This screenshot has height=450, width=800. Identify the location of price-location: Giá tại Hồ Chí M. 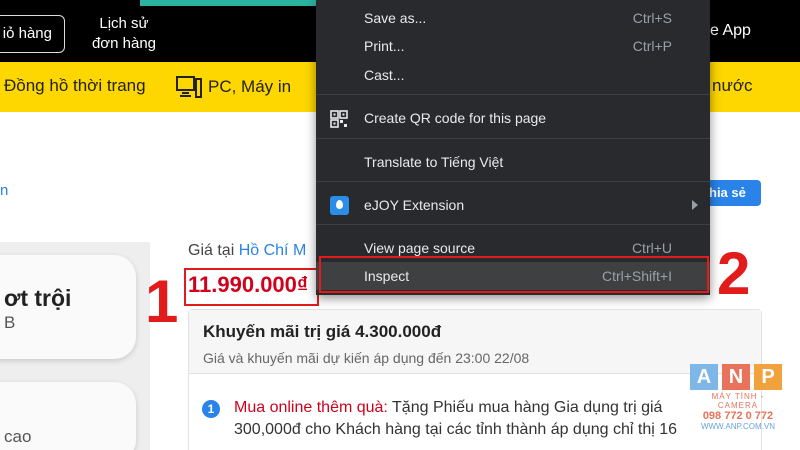
(247, 251).